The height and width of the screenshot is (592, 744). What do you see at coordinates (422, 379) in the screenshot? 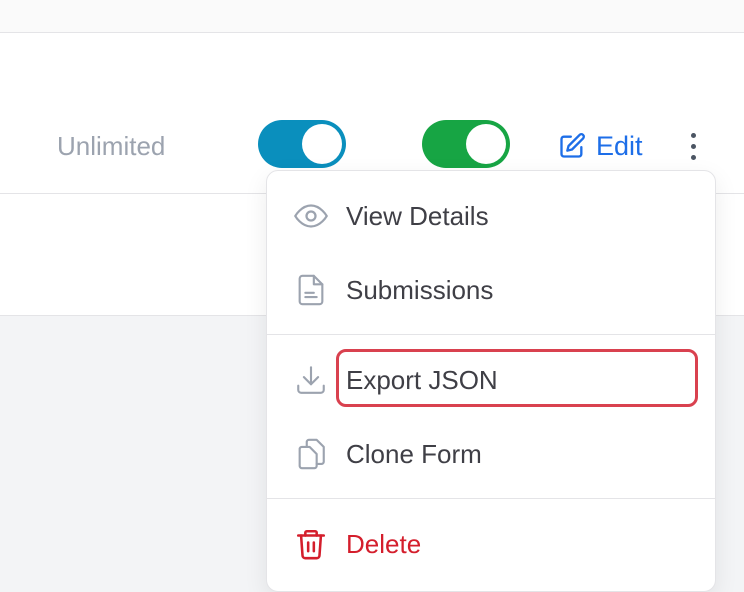
I see `menu-item-label: Export JSON` at bounding box center [422, 379].